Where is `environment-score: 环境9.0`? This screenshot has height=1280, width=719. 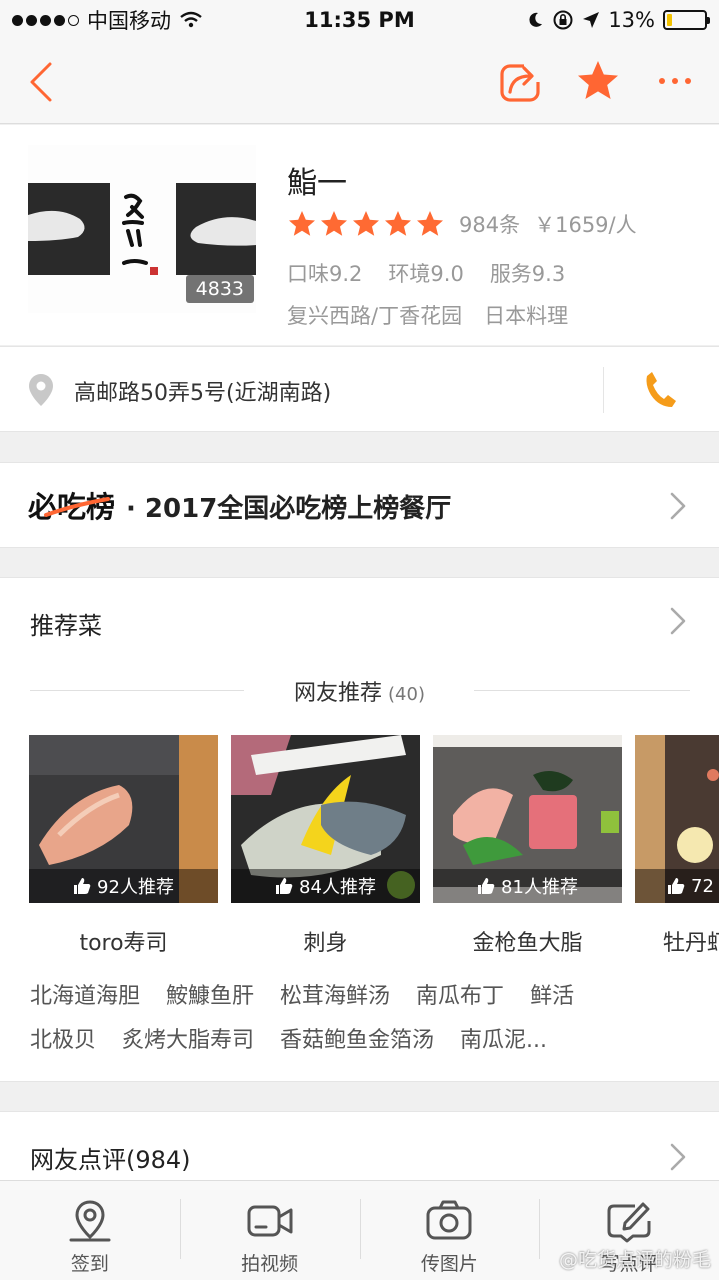 environment-score: 环境9.0 is located at coordinates (426, 274).